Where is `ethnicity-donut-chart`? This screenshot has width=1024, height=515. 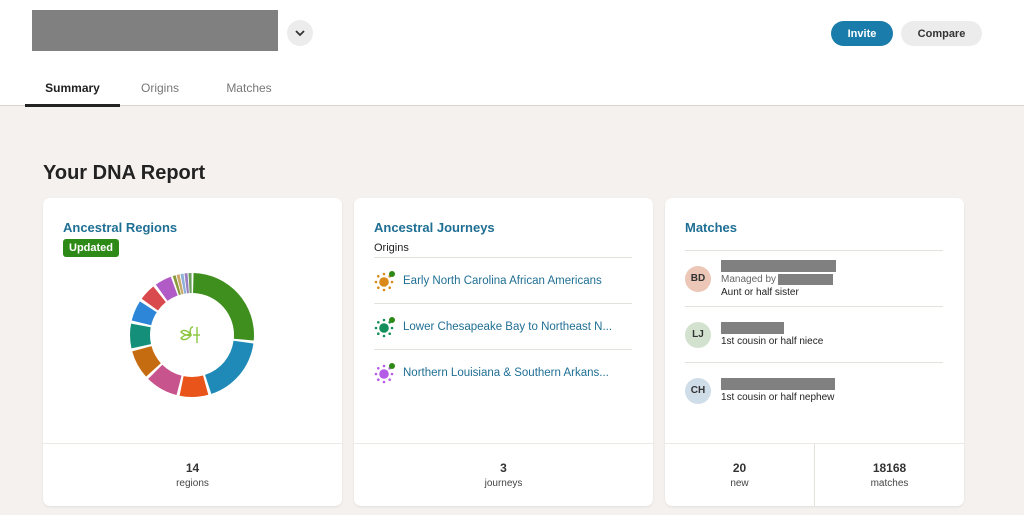 ethnicity-donut-chart is located at coordinates (192, 335).